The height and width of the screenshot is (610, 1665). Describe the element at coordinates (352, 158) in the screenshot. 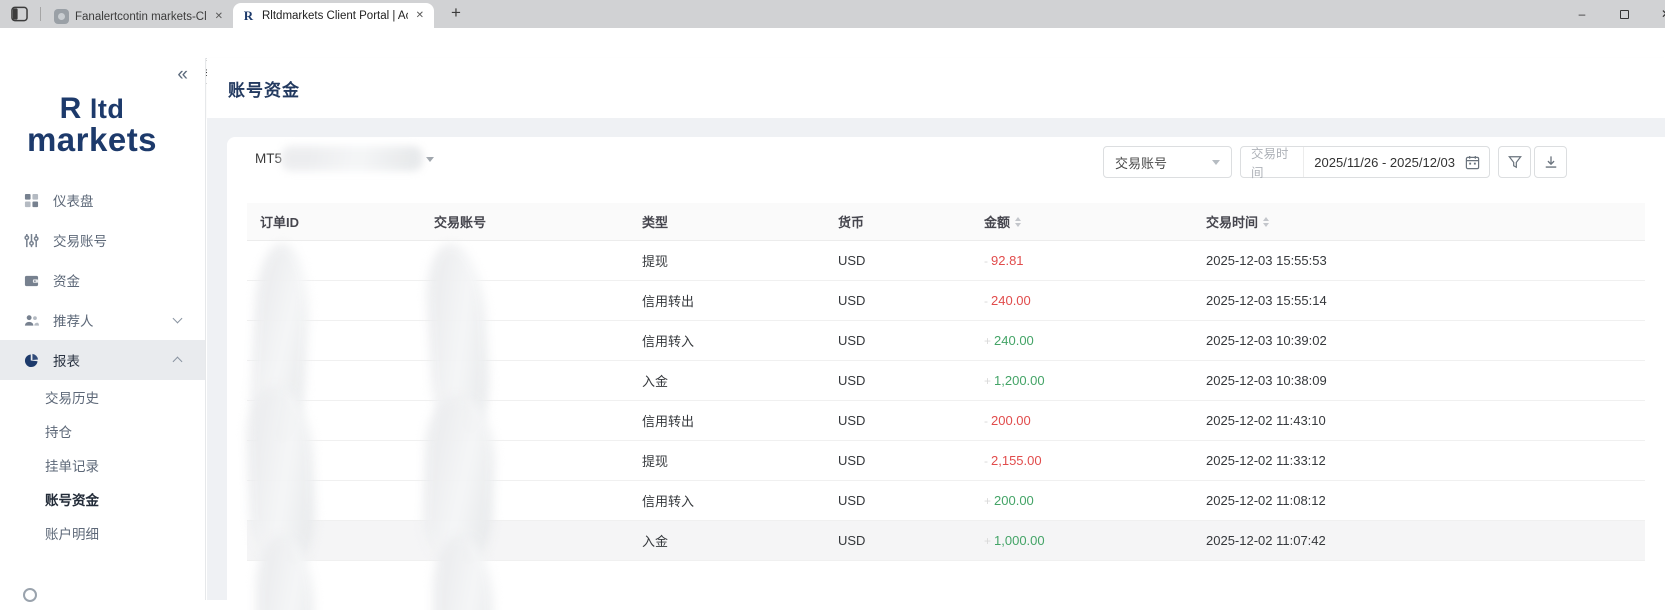

I see `redacted-account-name` at that location.